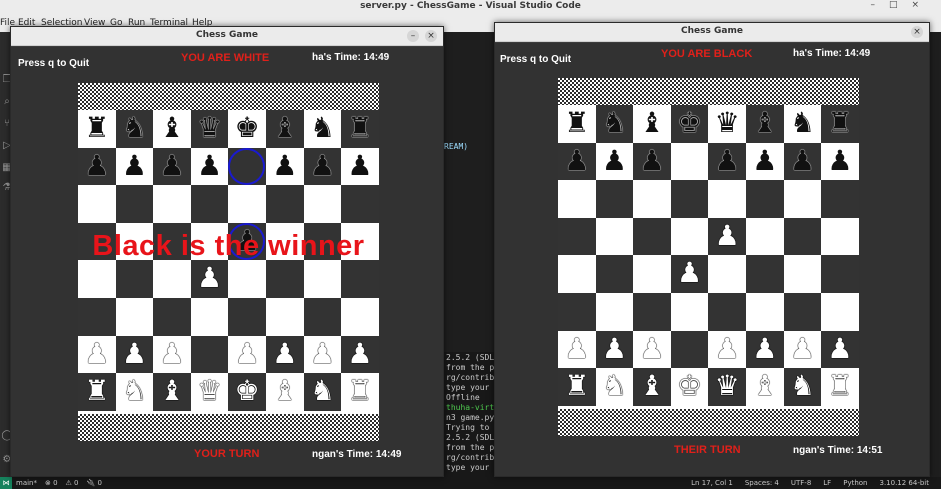  What do you see at coordinates (72, 483) in the screenshot?
I see `warnings-status: ⚠ 0` at bounding box center [72, 483].